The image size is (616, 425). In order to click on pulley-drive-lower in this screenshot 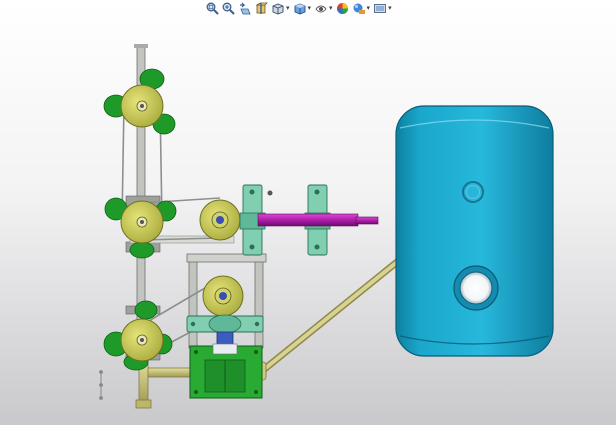, I will do `click(223, 296)`.